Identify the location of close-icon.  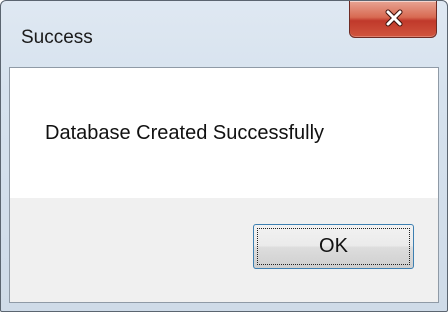
(394, 18).